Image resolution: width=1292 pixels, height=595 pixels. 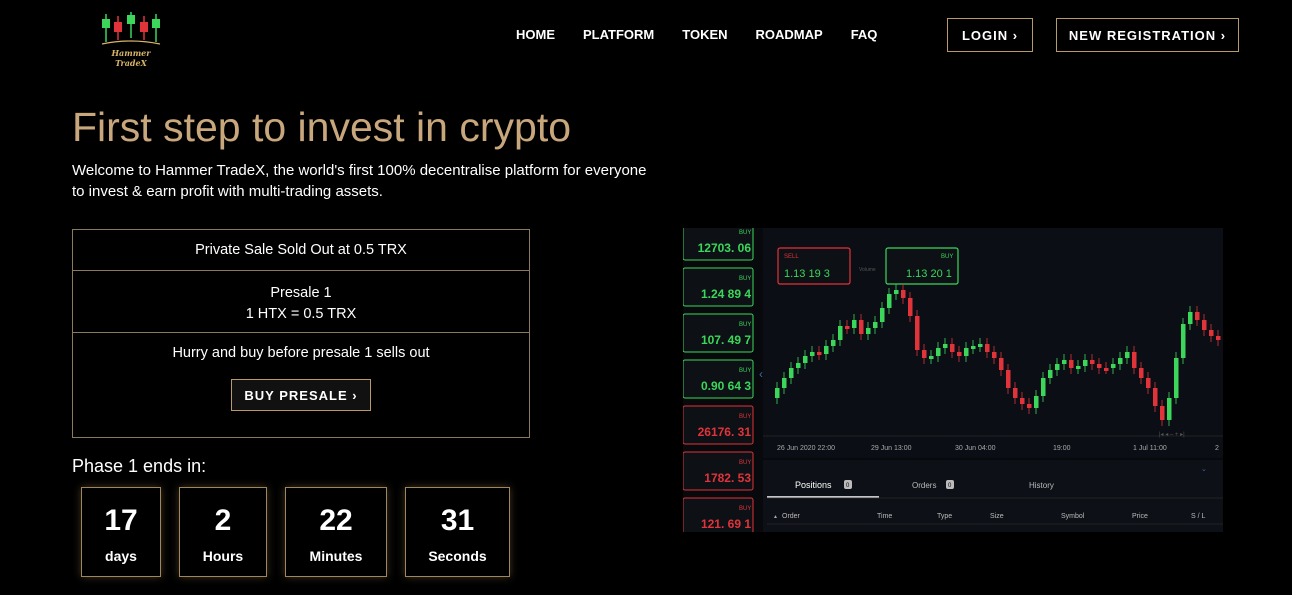 What do you see at coordinates (929, 274) in the screenshot?
I see `buy-quote-price: 1.13 20 1` at bounding box center [929, 274].